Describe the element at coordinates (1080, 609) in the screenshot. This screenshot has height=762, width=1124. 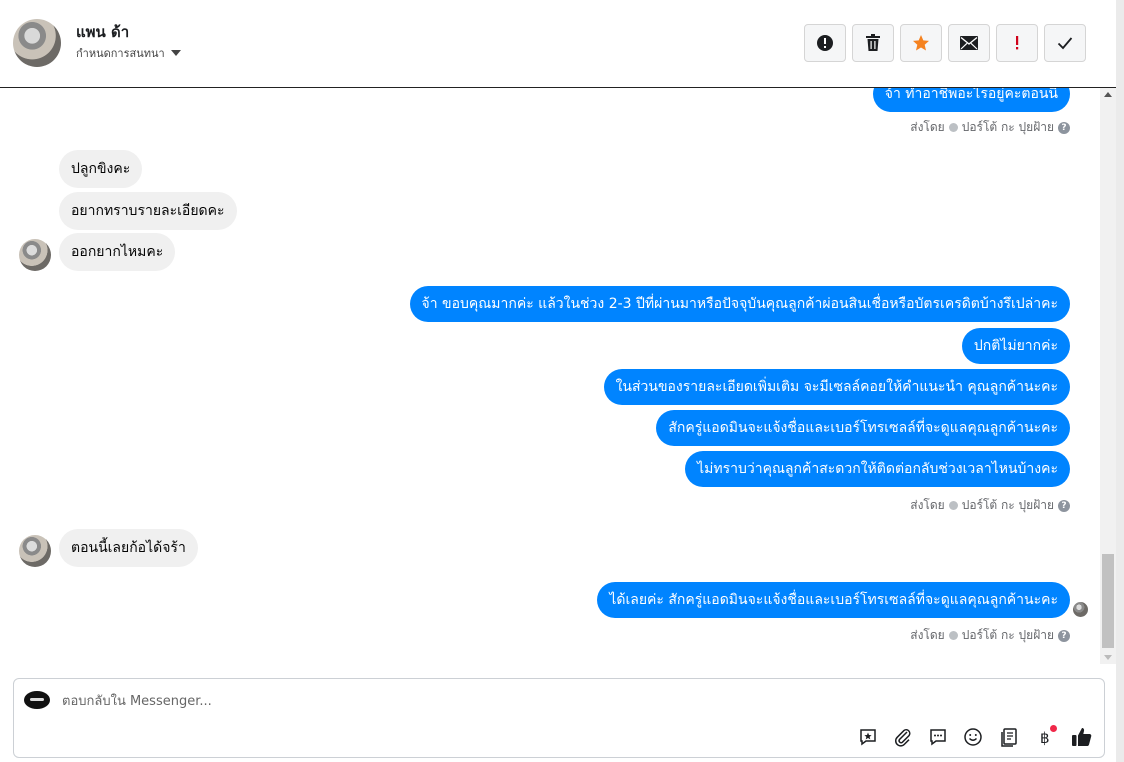
I see `seen-indicator-avatar` at that location.